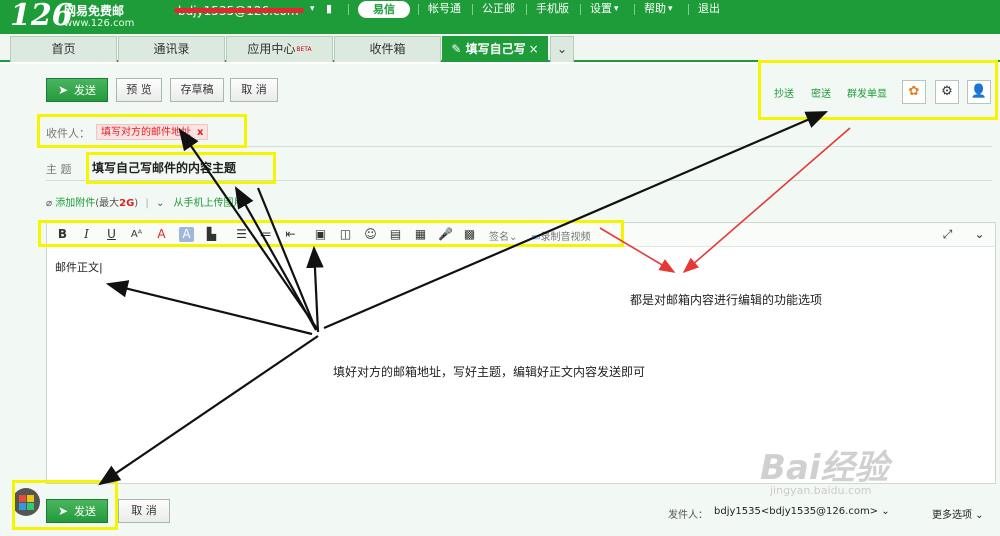  What do you see at coordinates (726, 300) in the screenshot?
I see `annotation-functions: 都是对邮箱内容进行编辑的功能选项` at bounding box center [726, 300].